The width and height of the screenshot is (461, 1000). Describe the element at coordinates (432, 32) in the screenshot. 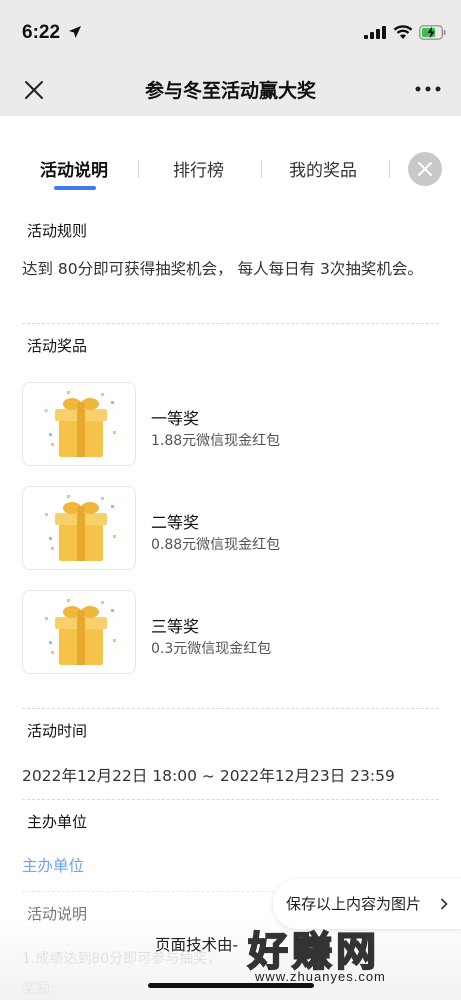

I see `battery-charging-icon` at that location.